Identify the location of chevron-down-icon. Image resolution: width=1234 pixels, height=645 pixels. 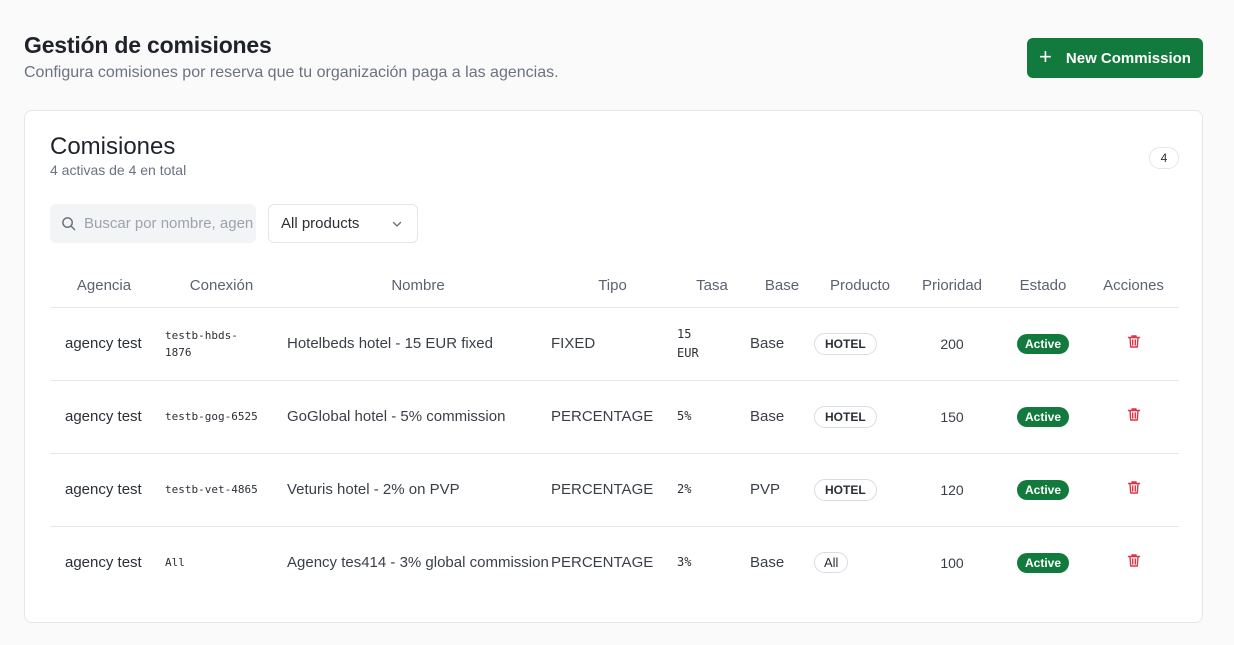
(397, 224).